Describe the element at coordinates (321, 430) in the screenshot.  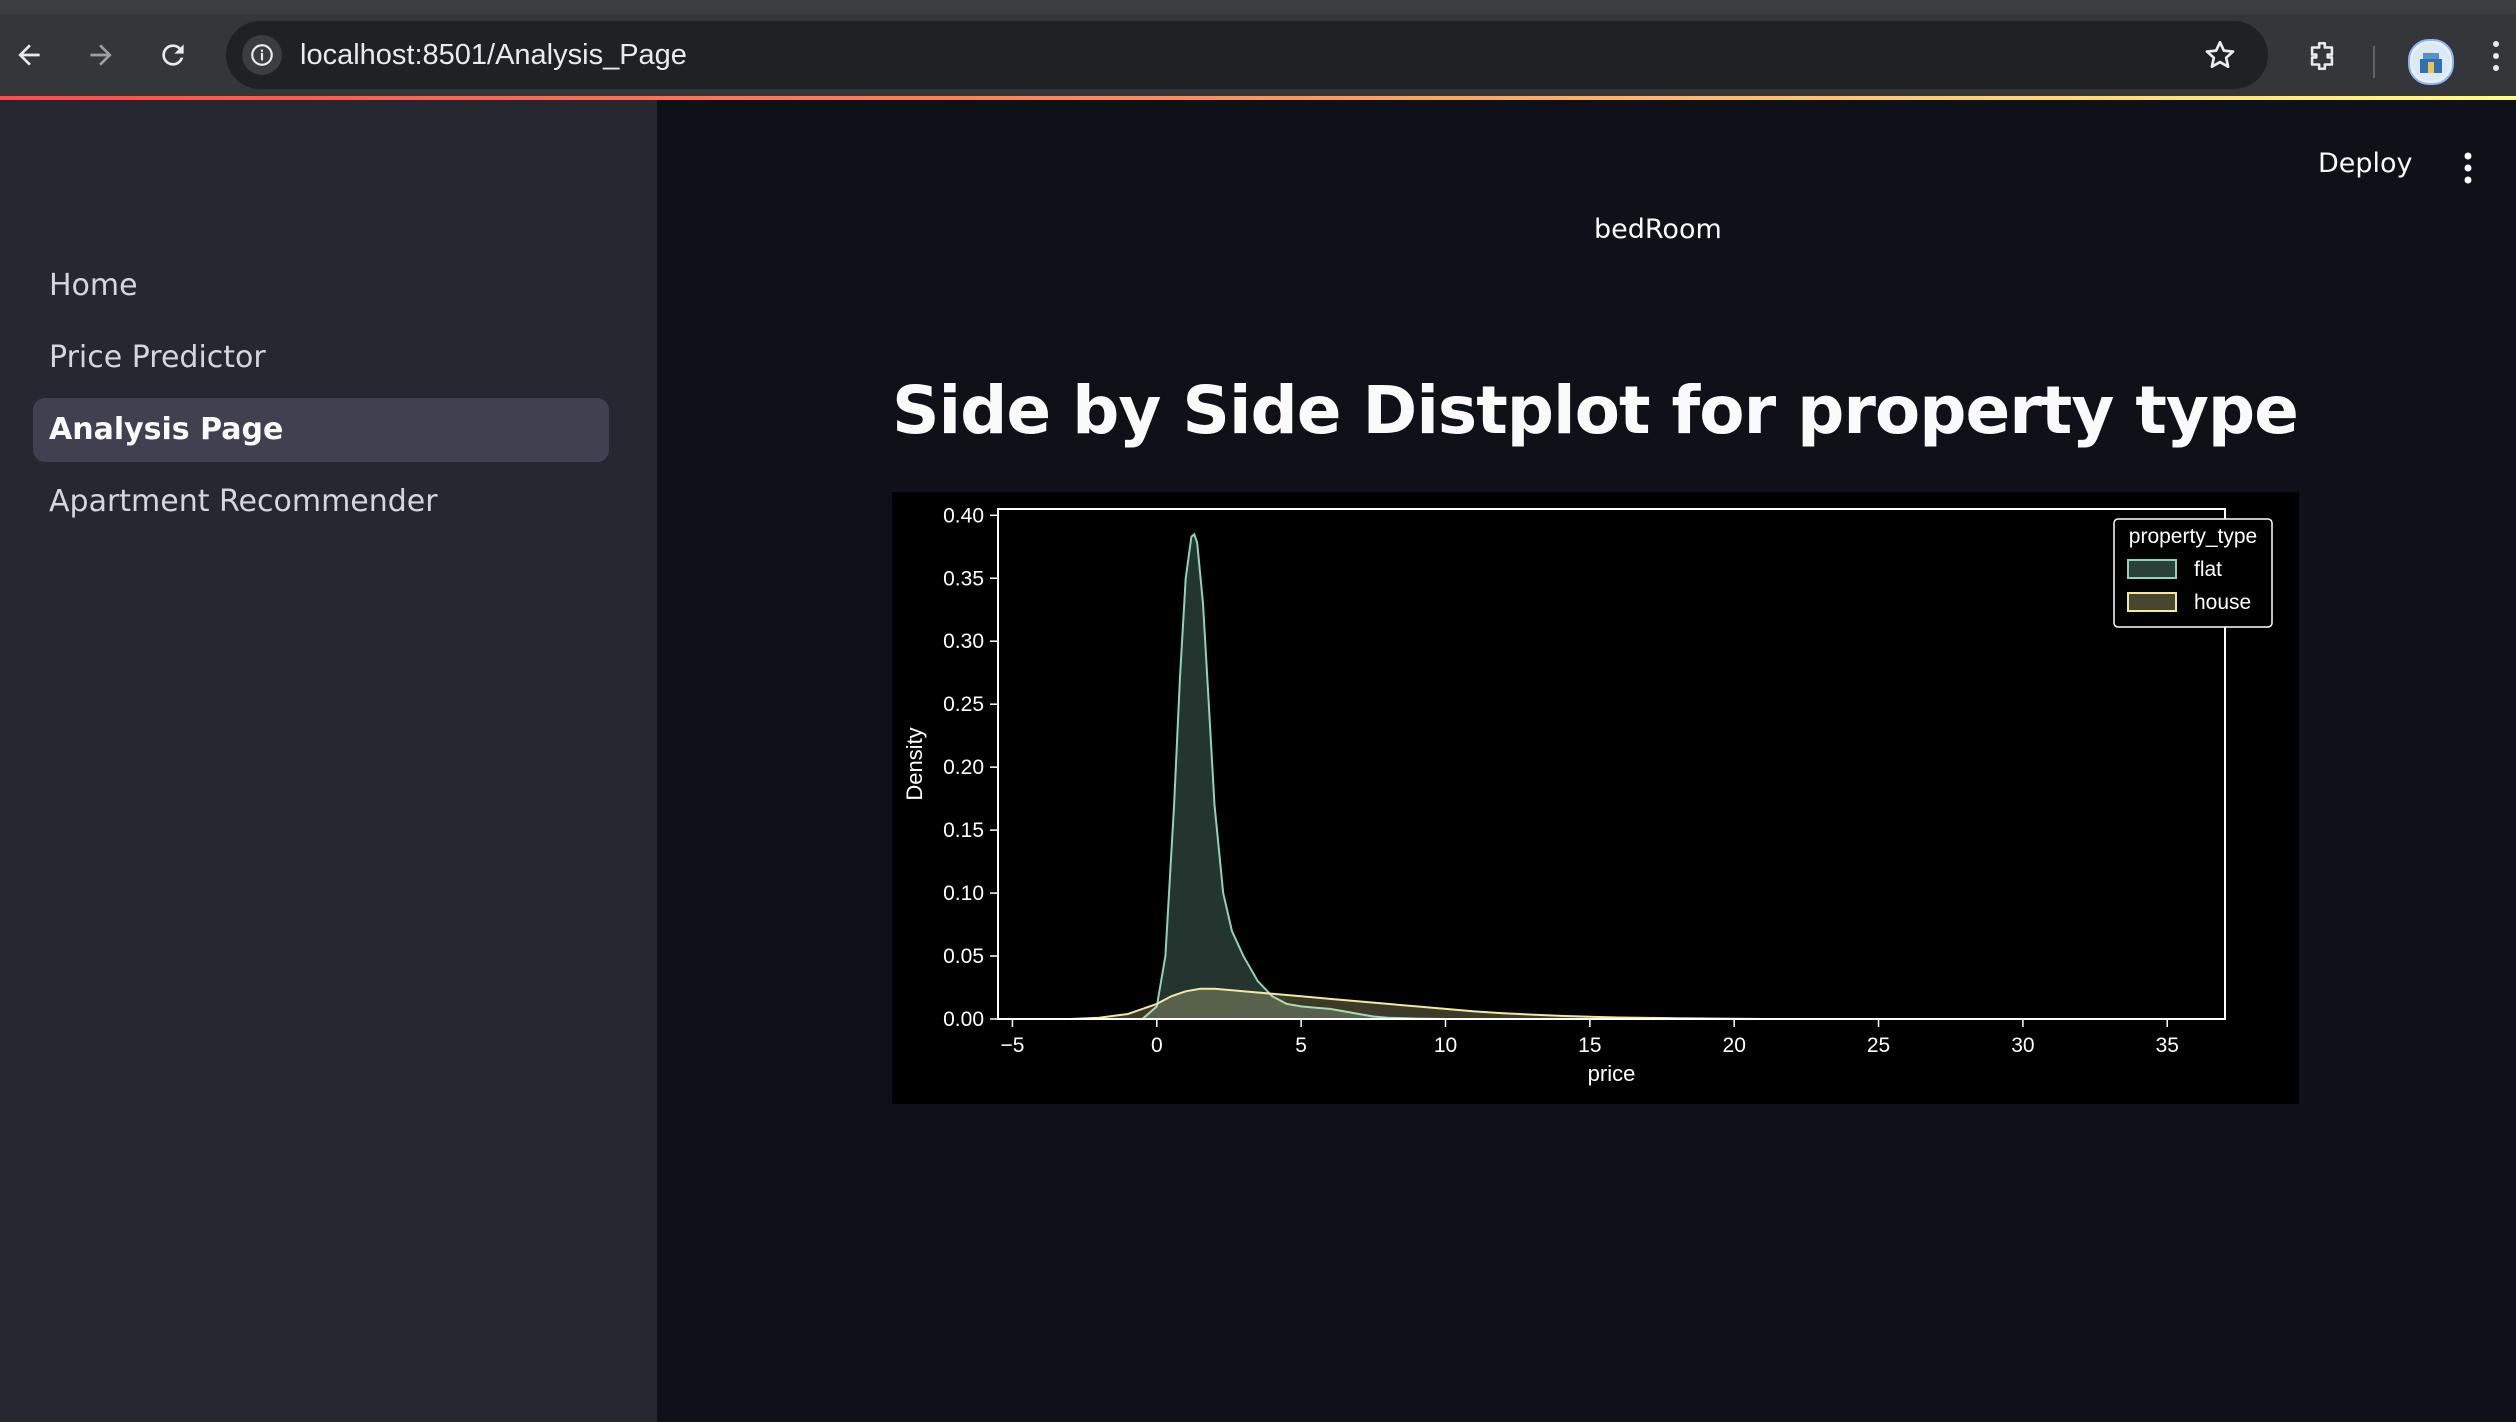
I see `sidebar-item-analysis-page: Analysis Page` at that location.